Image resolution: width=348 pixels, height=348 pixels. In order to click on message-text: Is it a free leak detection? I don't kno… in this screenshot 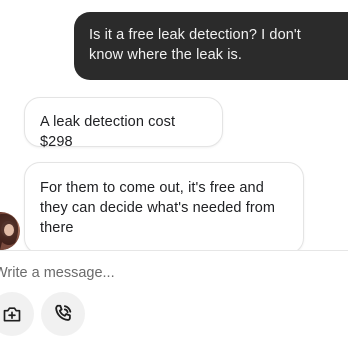, I will do `click(195, 45)`.